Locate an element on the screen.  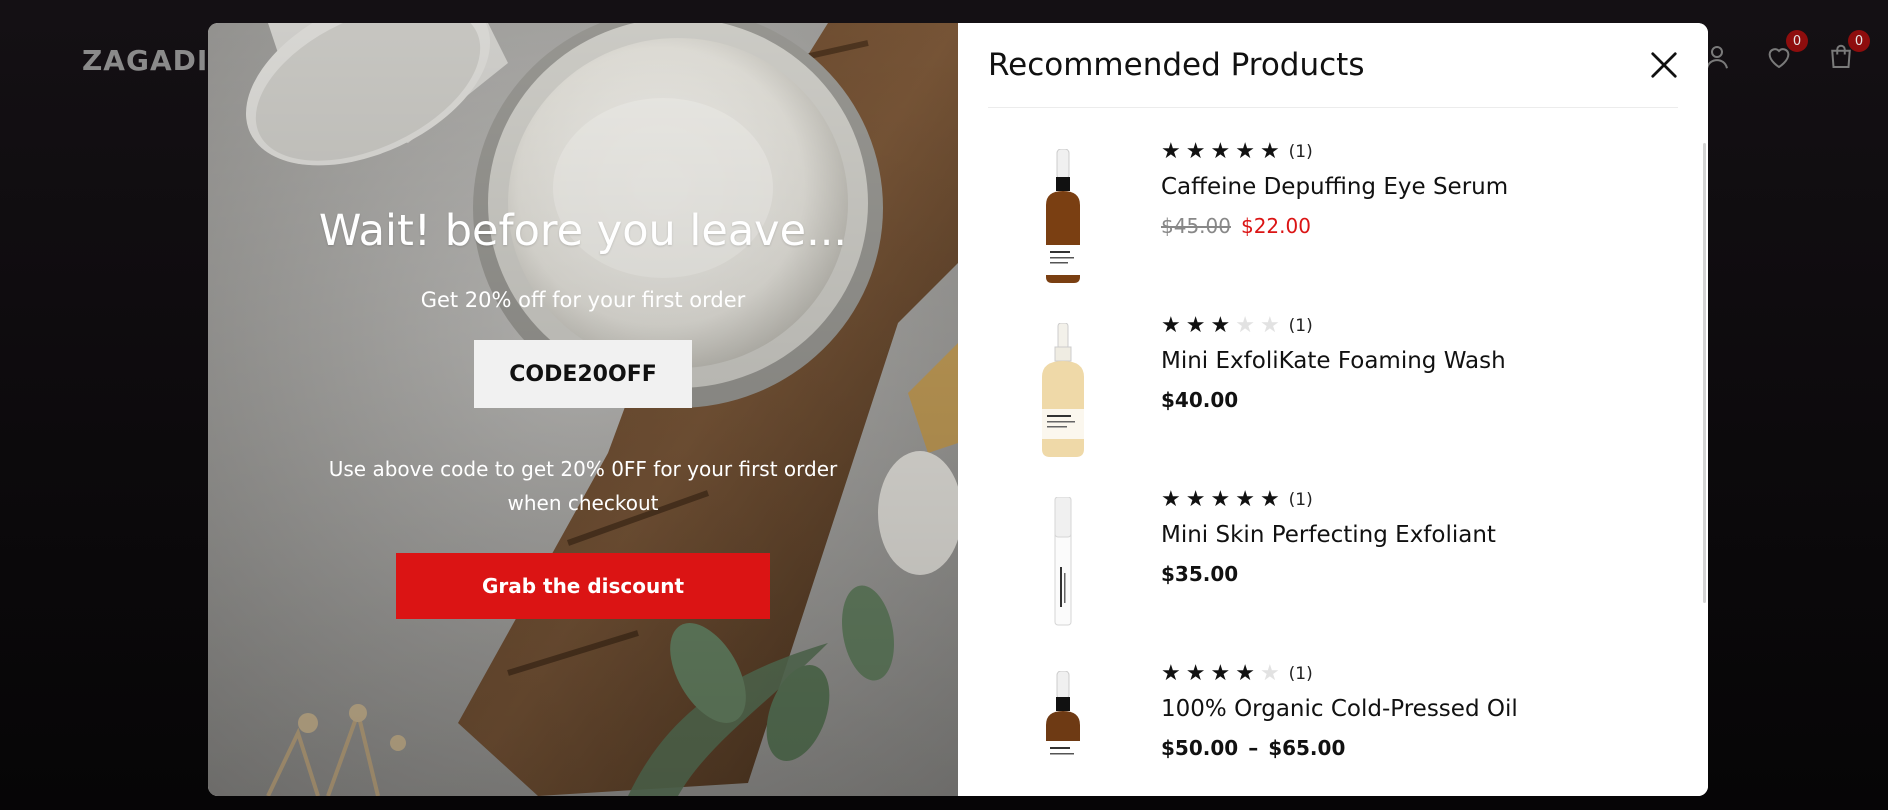
product-price: $40.00 is located at coordinates (1333, 400).